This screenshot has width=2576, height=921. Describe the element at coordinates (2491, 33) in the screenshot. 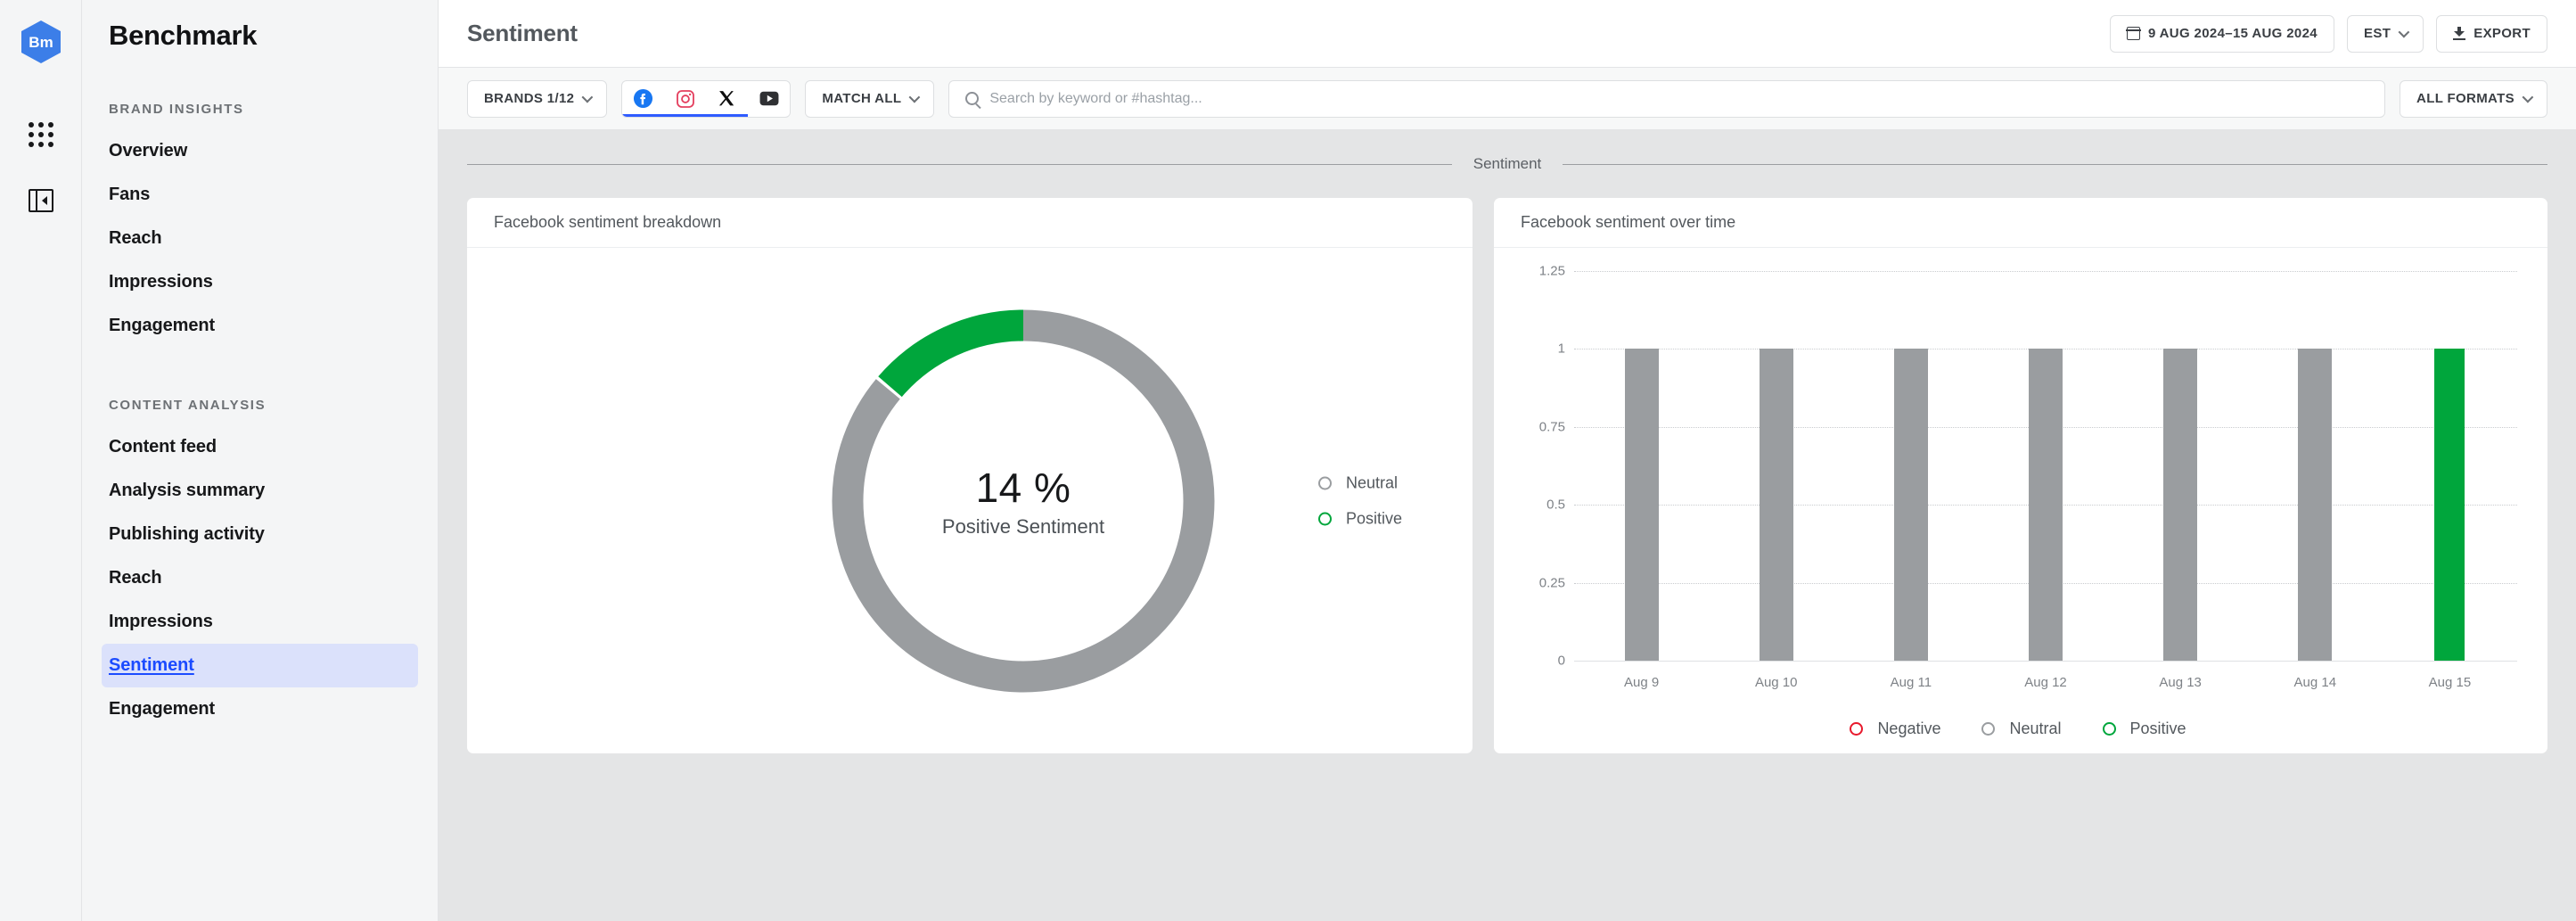

I see `export-button: EXPORT` at that location.